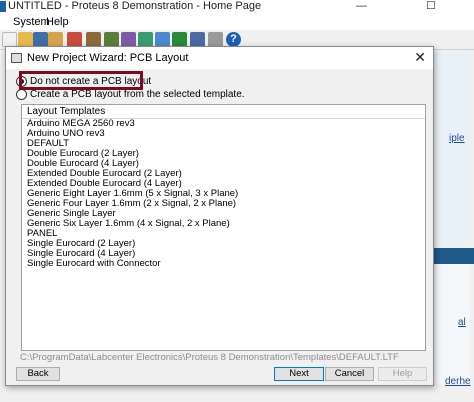  What do you see at coordinates (197, 39) in the screenshot?
I see `source-code-icon` at bounding box center [197, 39].